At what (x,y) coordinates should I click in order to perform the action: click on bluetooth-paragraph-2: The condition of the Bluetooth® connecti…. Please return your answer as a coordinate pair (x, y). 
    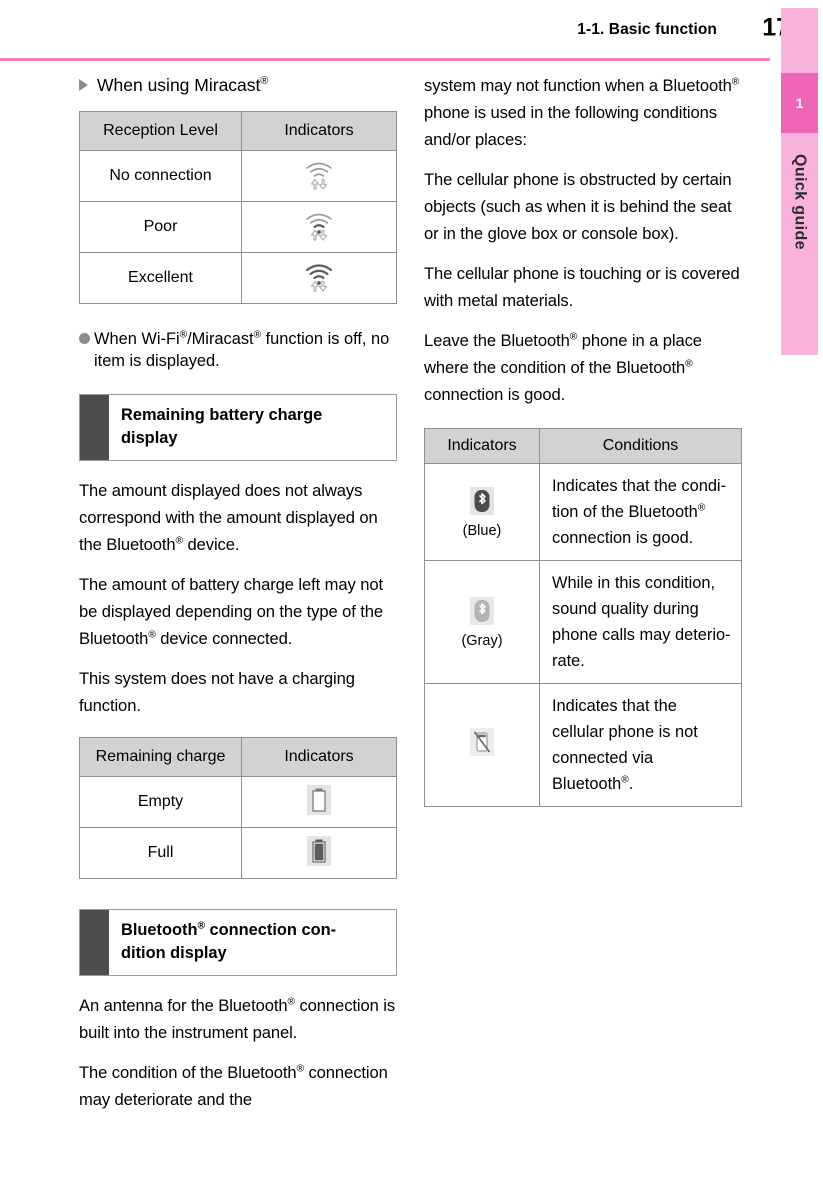
    Looking at the image, I should click on (233, 1086).